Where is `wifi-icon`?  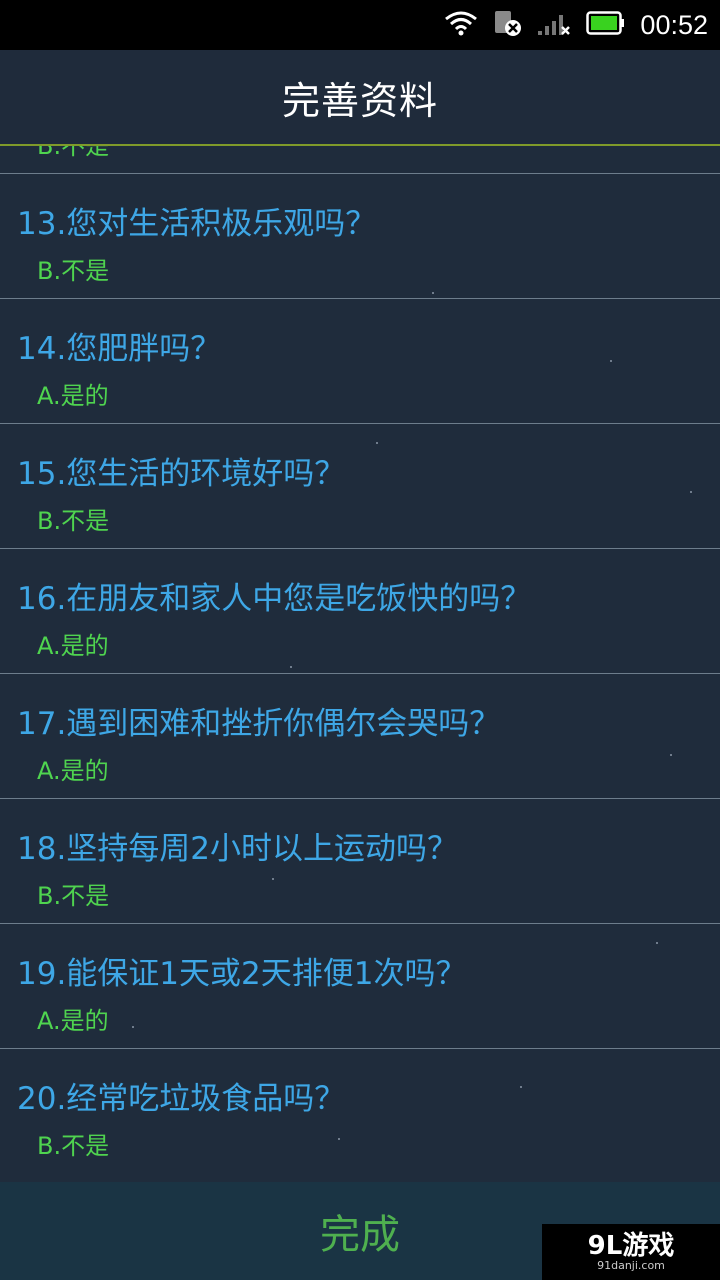
wifi-icon is located at coordinates (461, 25).